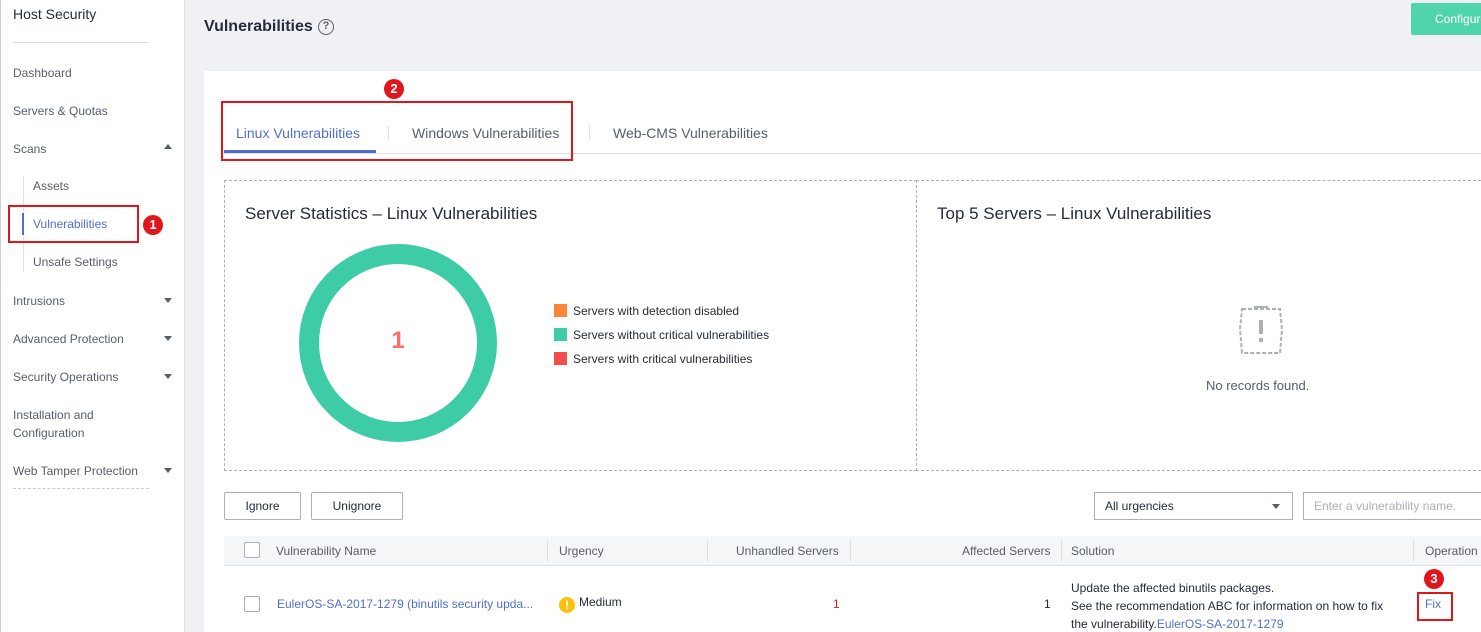 This screenshot has height=632, width=1481. What do you see at coordinates (252, 604) in the screenshot?
I see `row-checkbox` at bounding box center [252, 604].